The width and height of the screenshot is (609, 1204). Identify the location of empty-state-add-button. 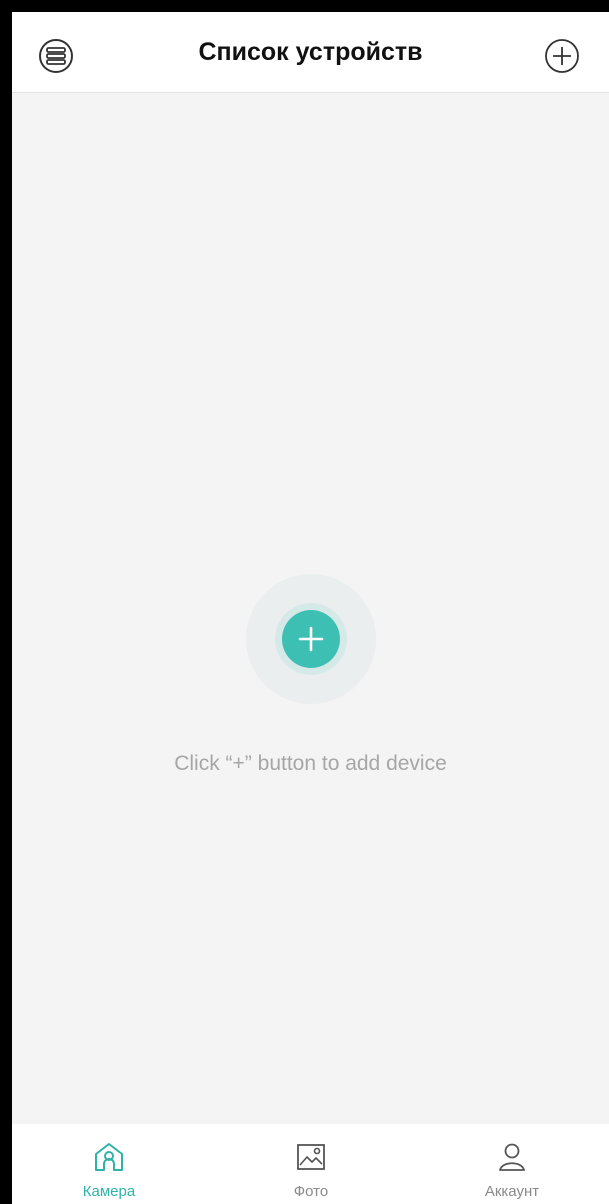
(311, 639).